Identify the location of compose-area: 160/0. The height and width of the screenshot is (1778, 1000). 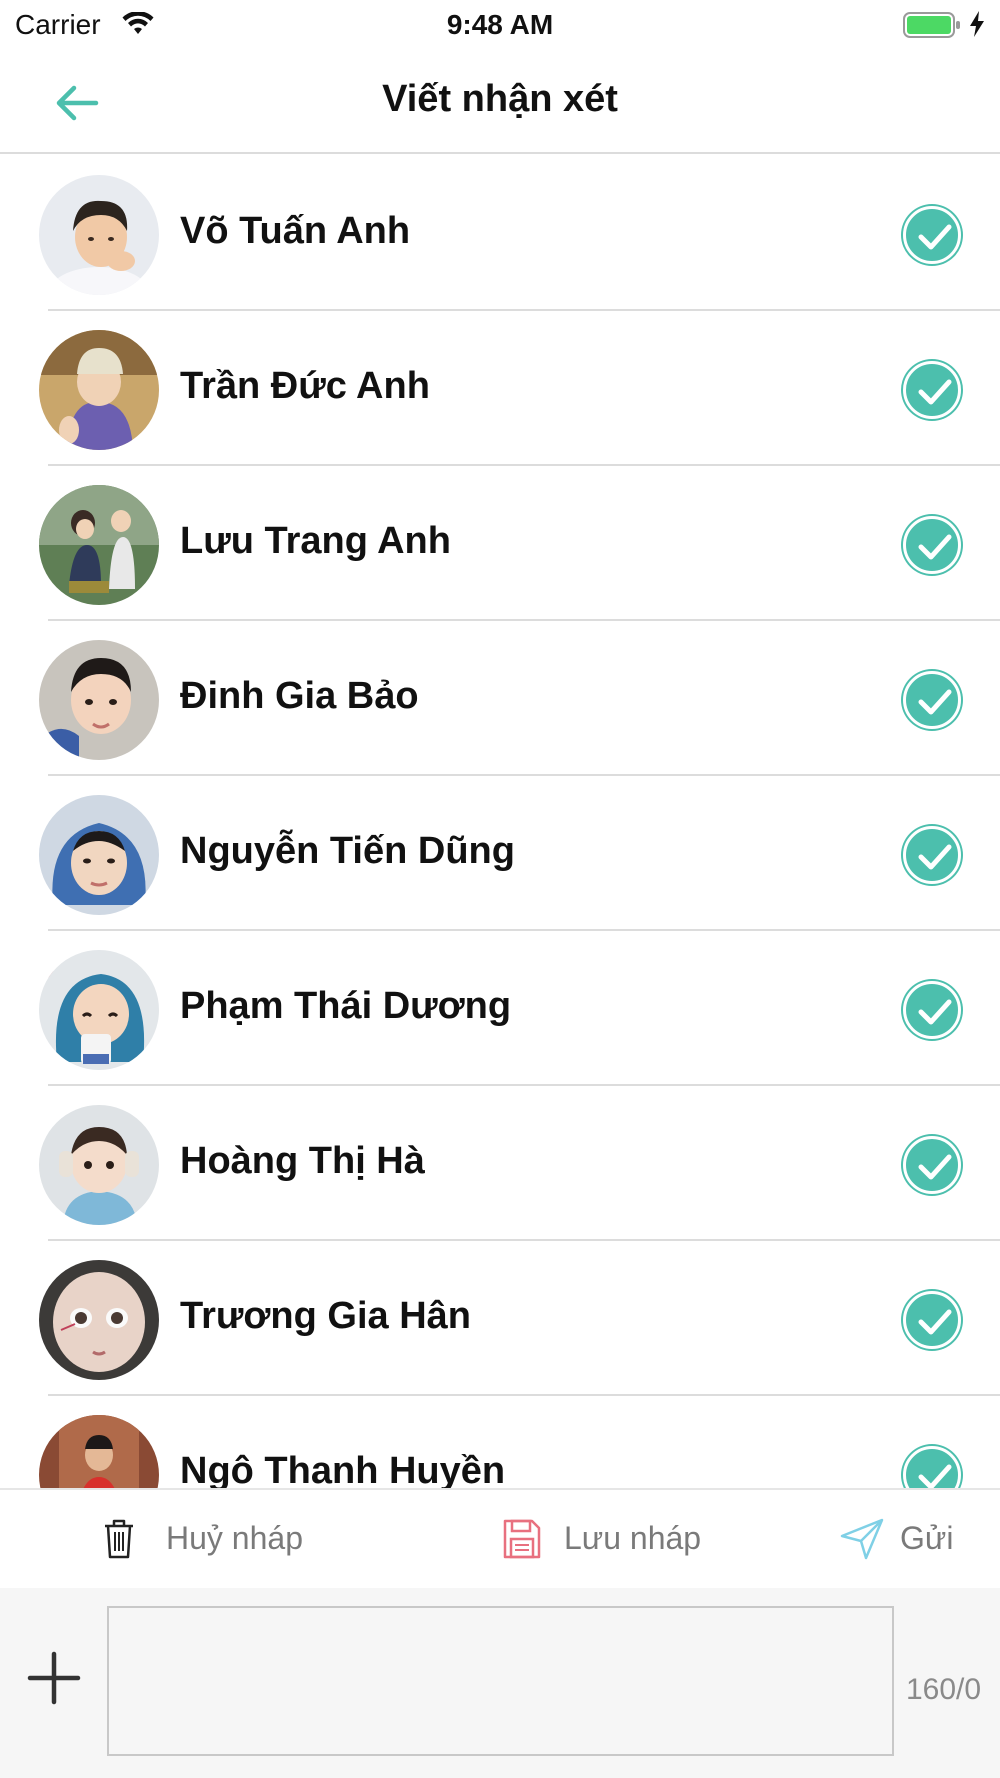
(500, 1683).